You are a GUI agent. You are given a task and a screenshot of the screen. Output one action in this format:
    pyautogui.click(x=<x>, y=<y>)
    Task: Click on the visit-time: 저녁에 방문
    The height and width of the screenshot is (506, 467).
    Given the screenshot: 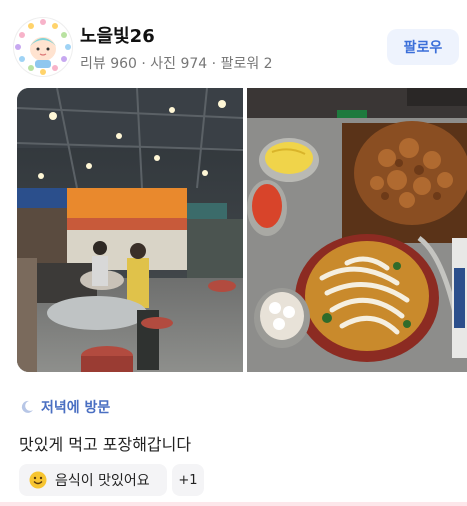 What is the action you would take?
    pyautogui.click(x=64, y=407)
    